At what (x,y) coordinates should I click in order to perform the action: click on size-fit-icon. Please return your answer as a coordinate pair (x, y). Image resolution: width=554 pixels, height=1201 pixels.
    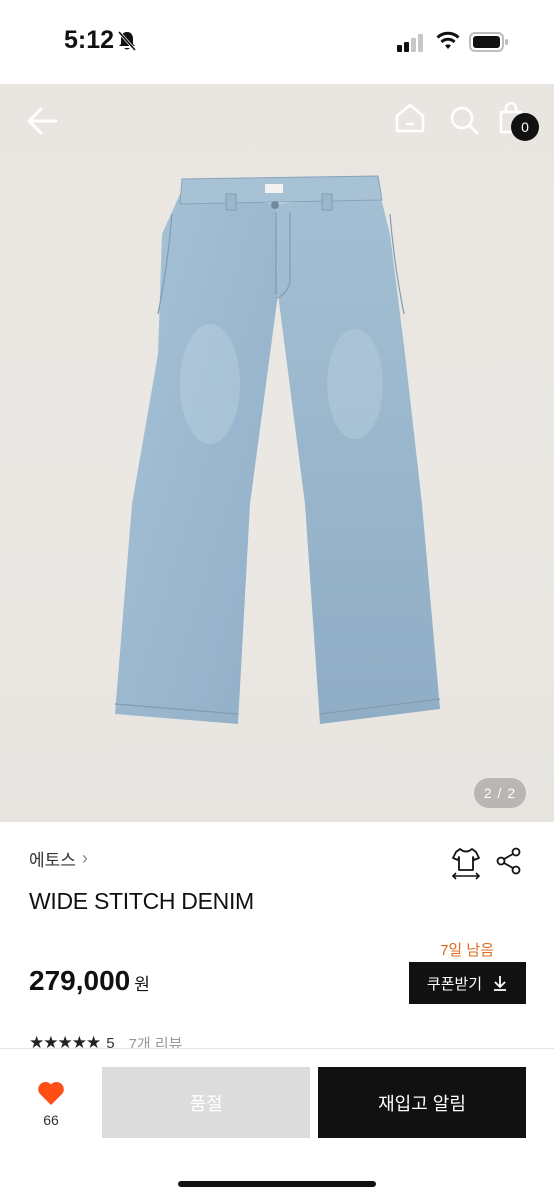
    Looking at the image, I should click on (466, 863).